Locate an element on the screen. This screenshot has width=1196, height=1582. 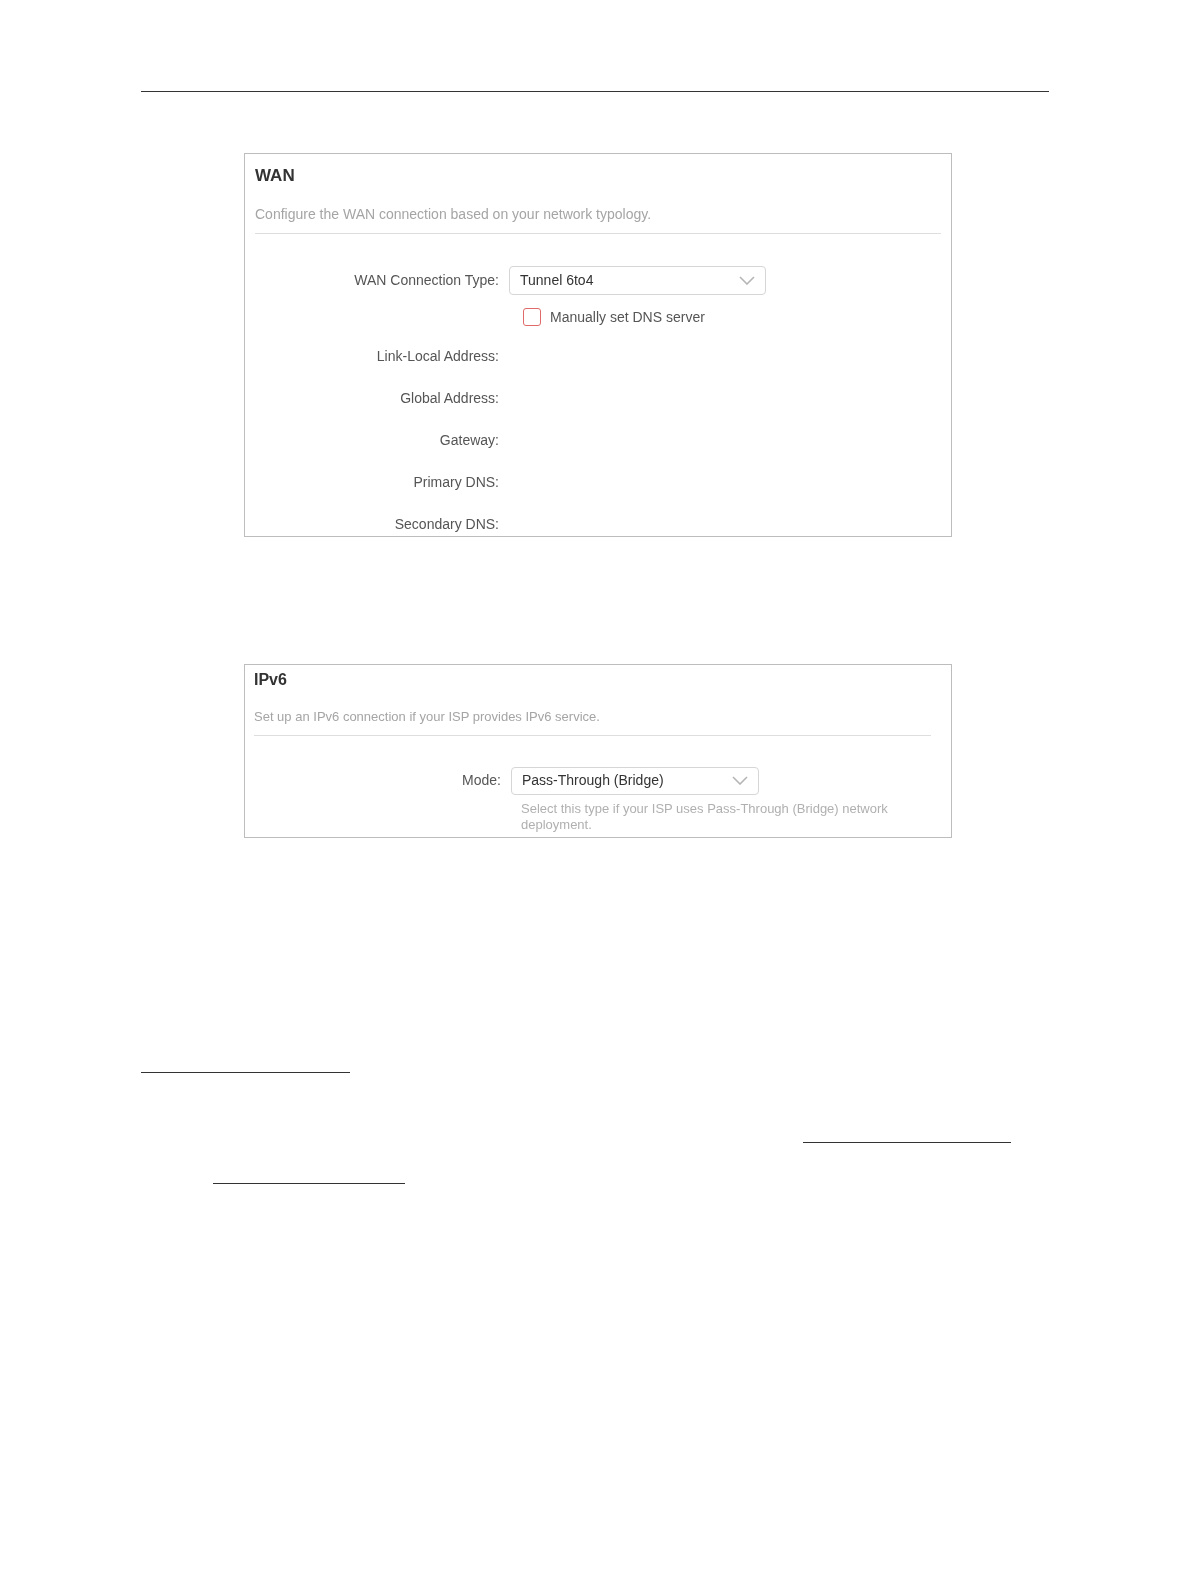
panel-description: Set up an IPv6 connection if your ISP provides IPv6 service. is located at coordinates (427, 717).